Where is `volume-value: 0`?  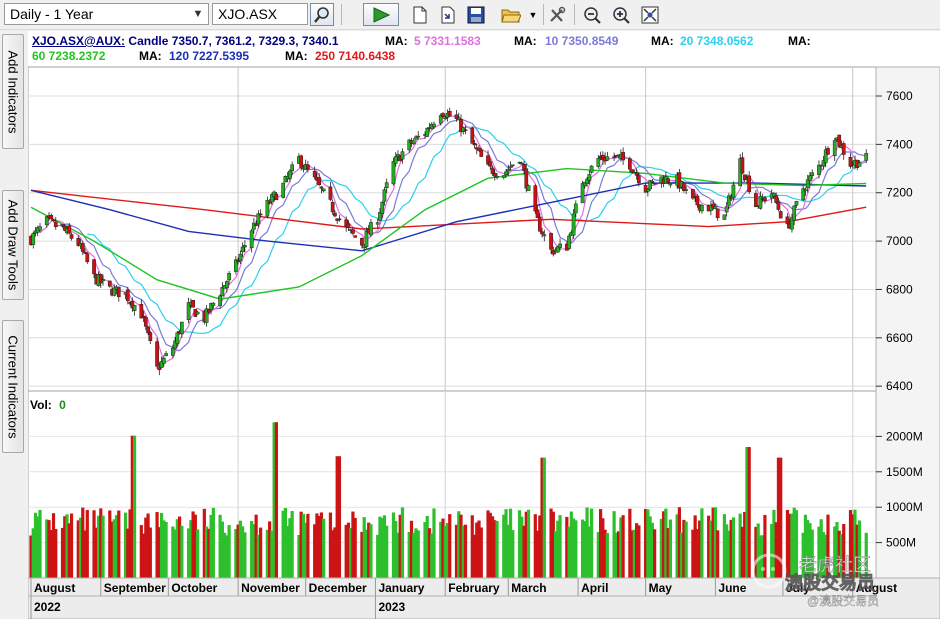 volume-value: 0 is located at coordinates (62, 405).